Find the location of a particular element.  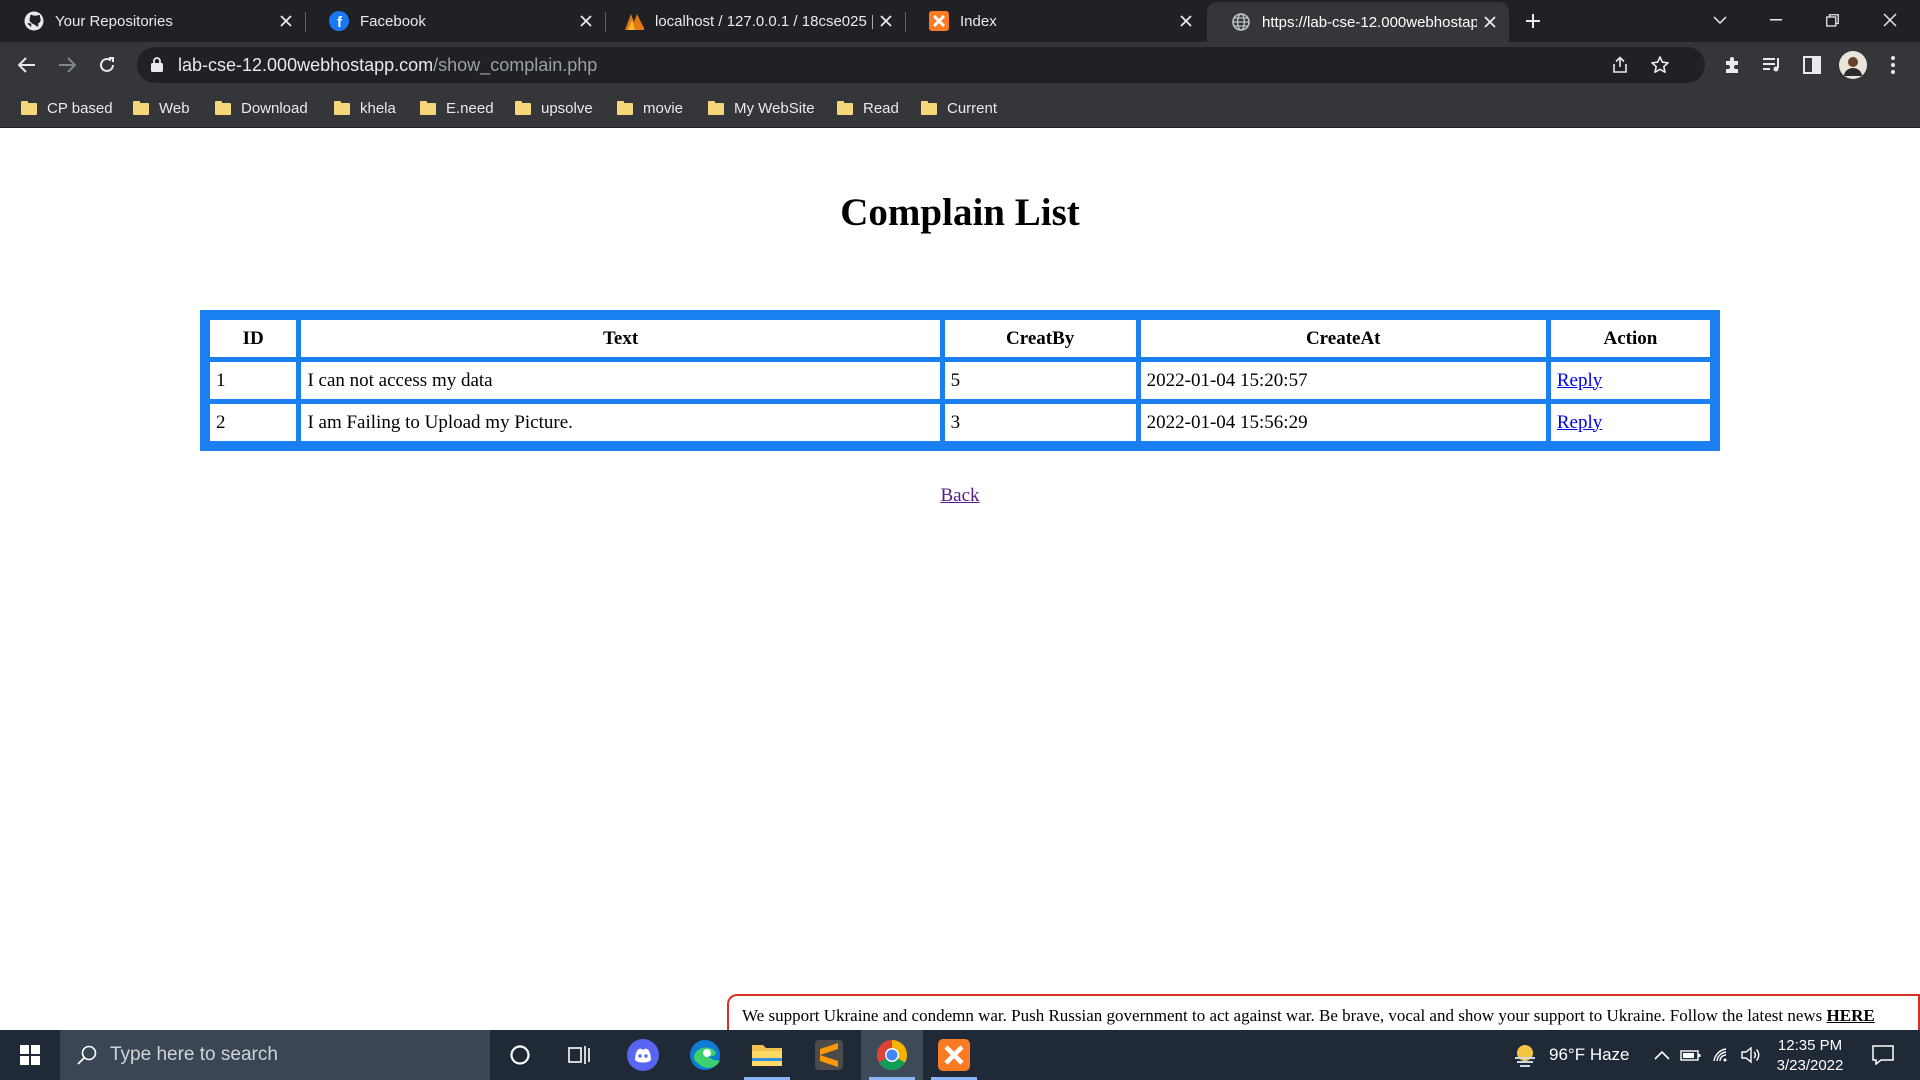

system-tray is located at coordinates (1708, 1055).